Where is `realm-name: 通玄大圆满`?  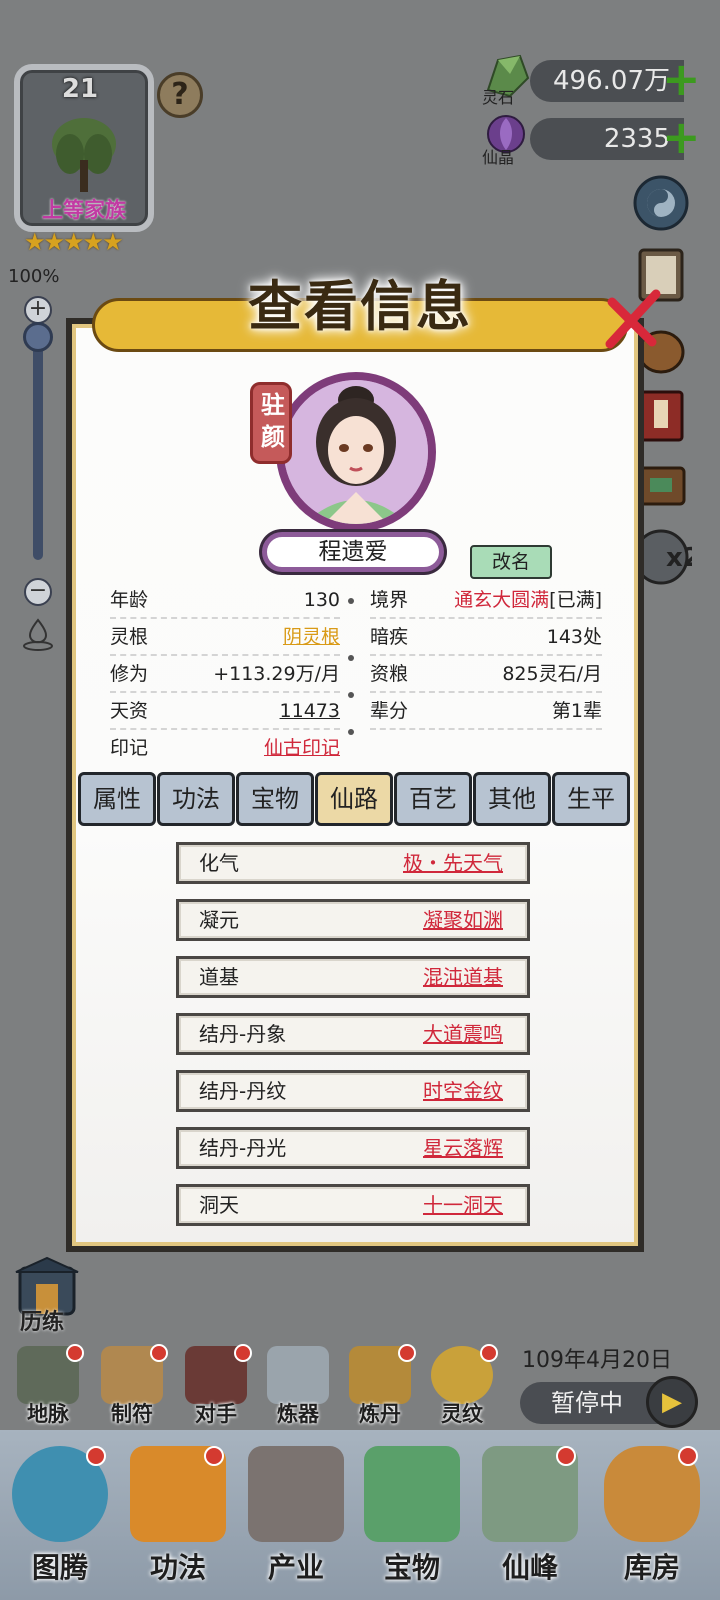
realm-name: 通玄大圆满 is located at coordinates (502, 600).